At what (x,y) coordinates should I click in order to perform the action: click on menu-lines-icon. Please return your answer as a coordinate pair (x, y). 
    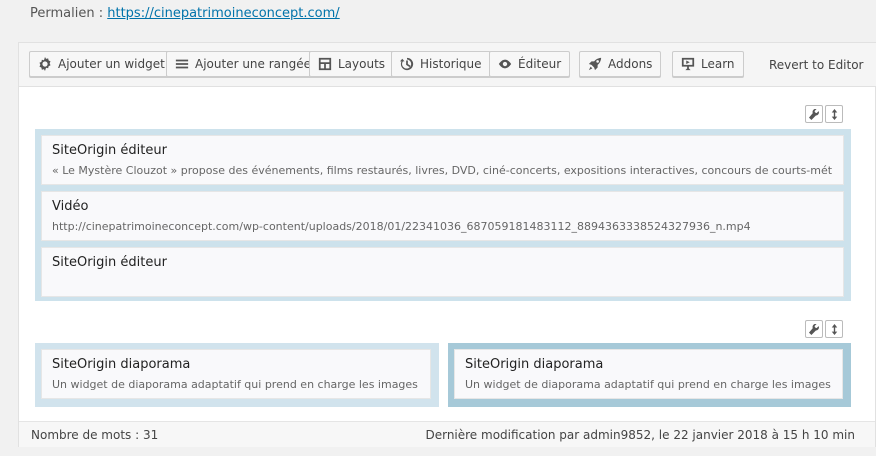
    Looking at the image, I should click on (182, 64).